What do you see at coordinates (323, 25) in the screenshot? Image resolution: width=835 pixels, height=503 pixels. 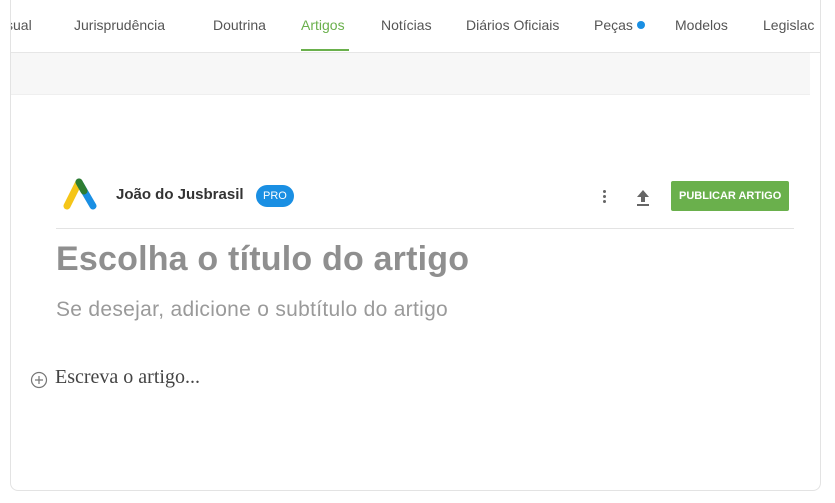 I see `nav-item-artigos: Artigos` at bounding box center [323, 25].